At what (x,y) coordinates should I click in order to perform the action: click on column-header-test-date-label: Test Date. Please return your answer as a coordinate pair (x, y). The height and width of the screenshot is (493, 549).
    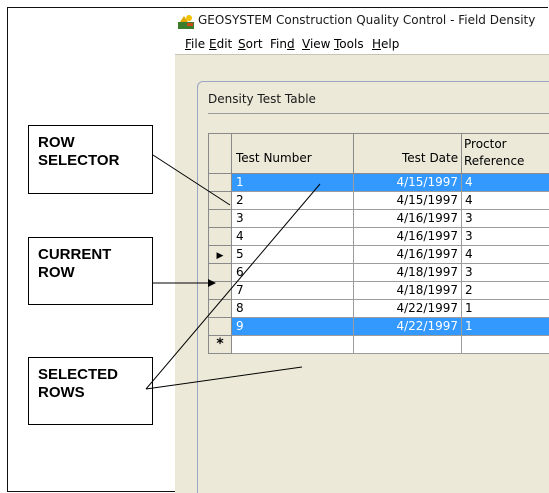
    Looking at the image, I should click on (430, 158).